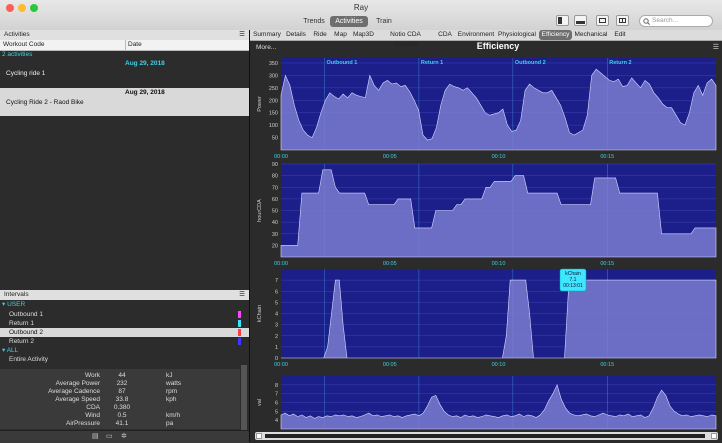 This screenshot has width=722, height=443. I want to click on metric-value: 0.5, so click(122, 415).